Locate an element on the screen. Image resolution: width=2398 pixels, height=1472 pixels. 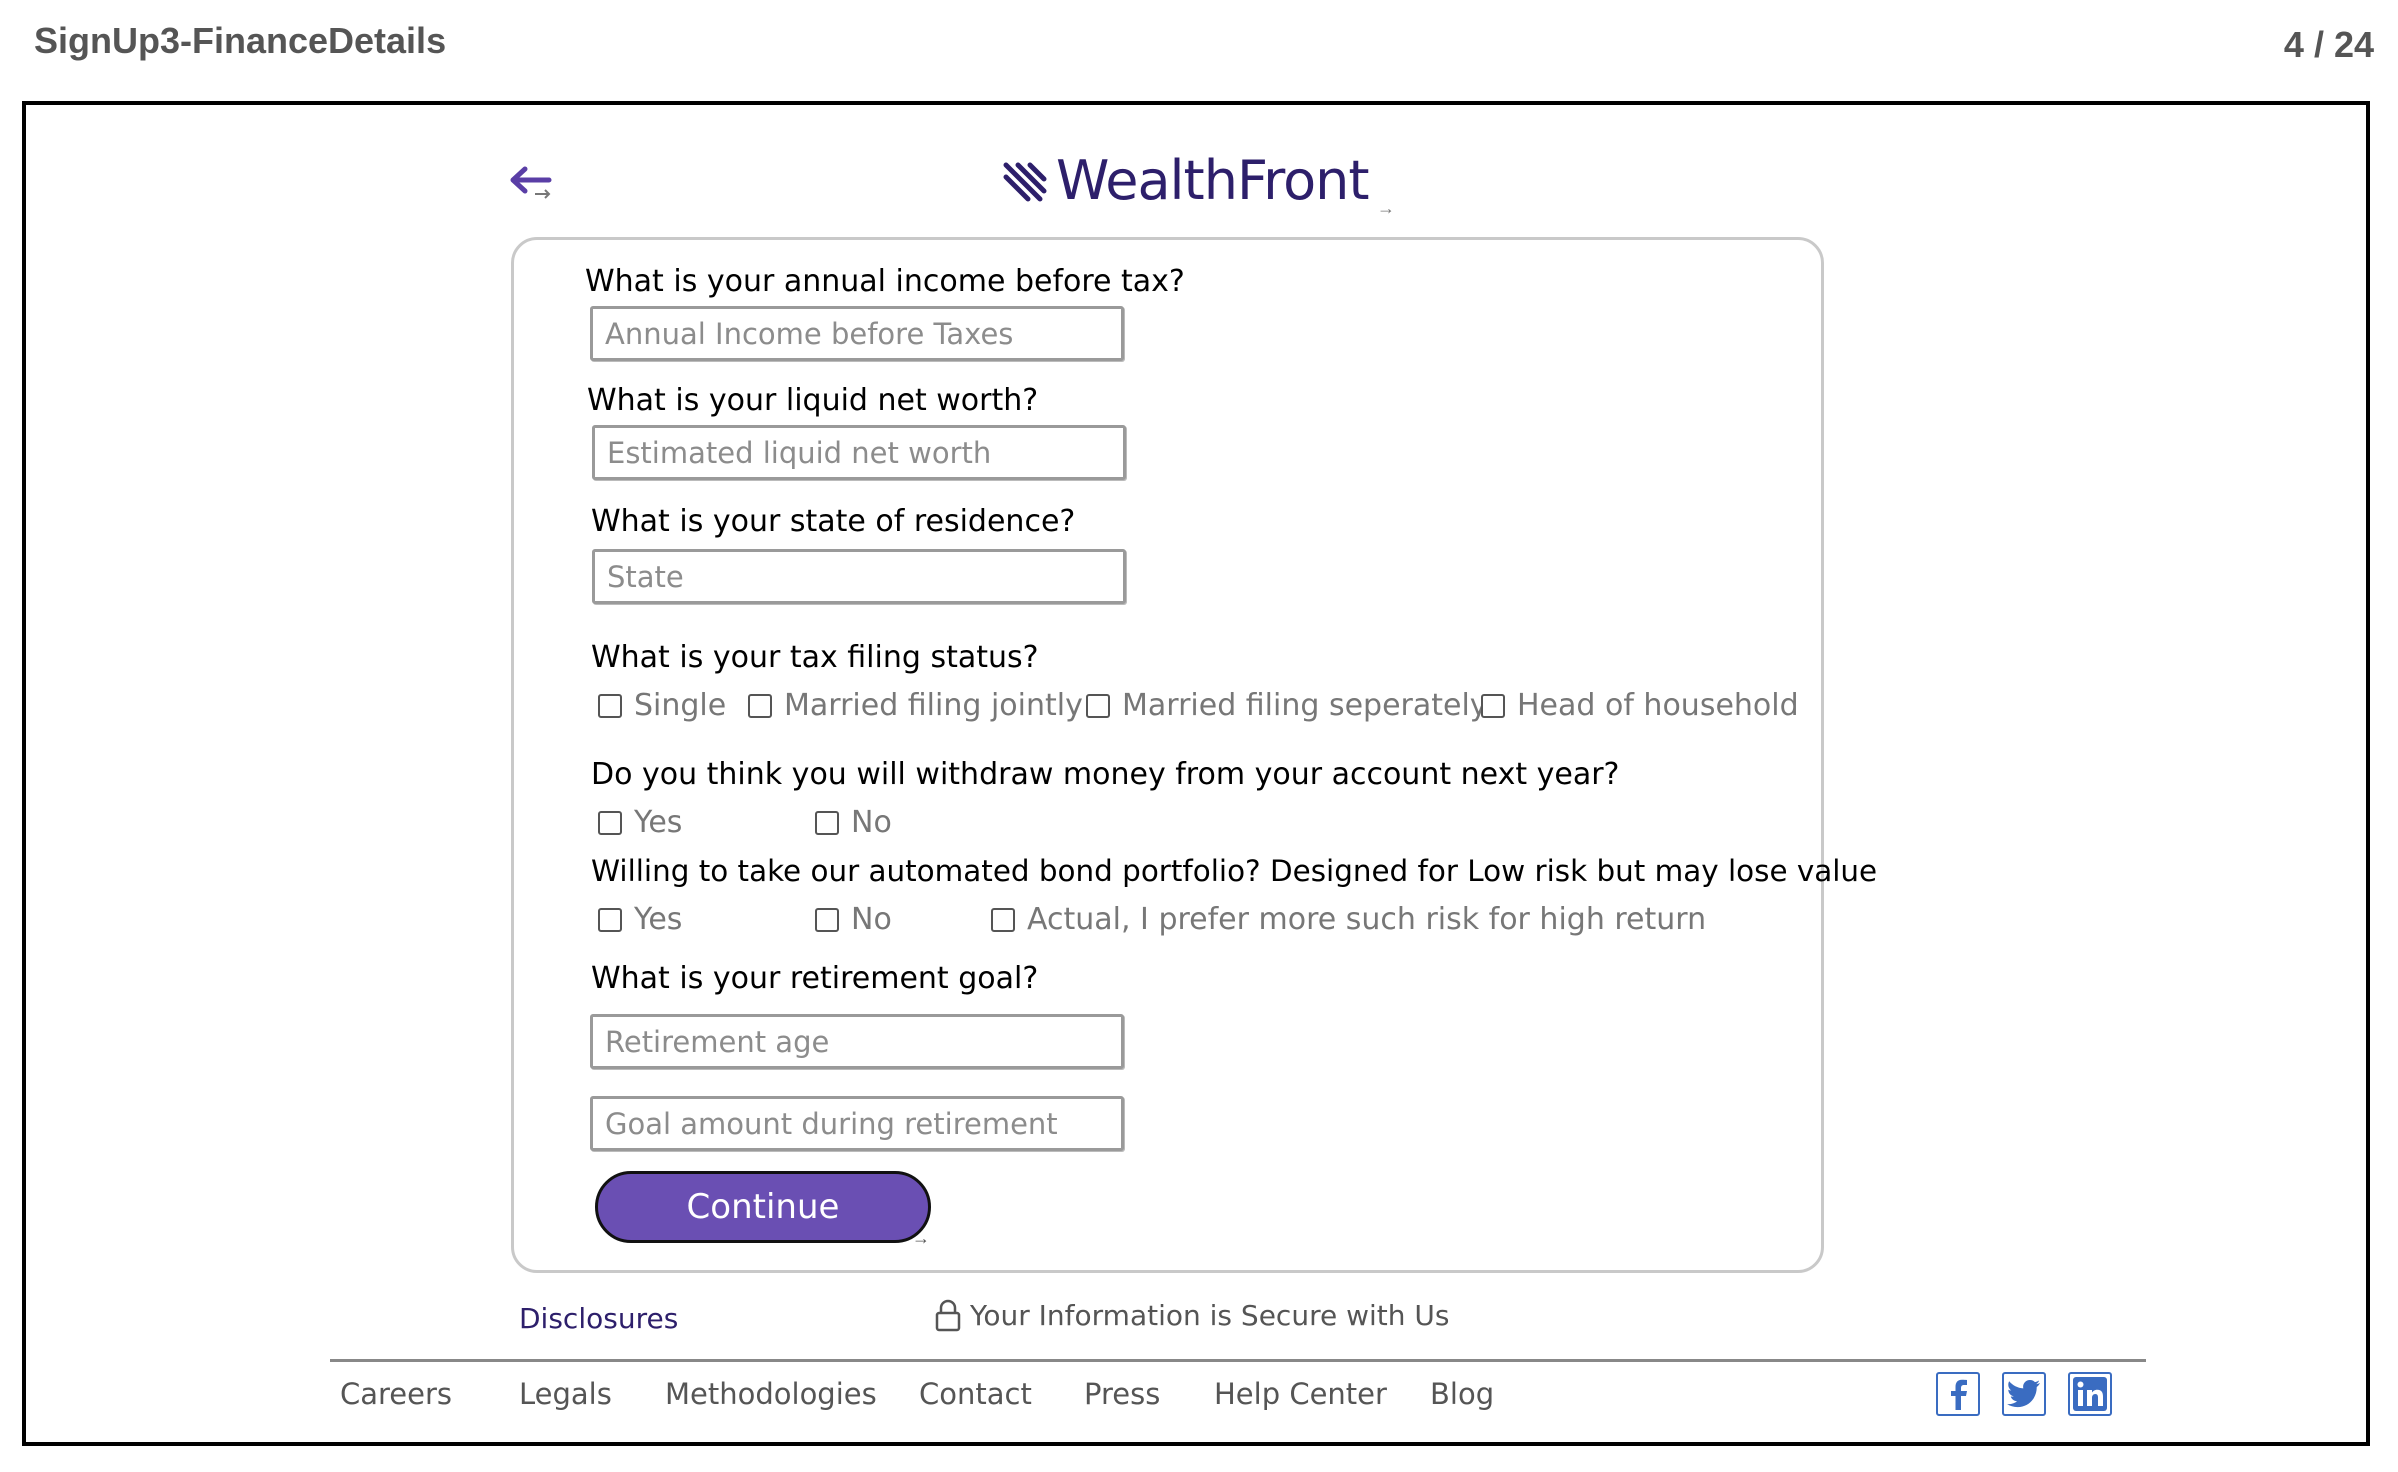
continue-link-arrow: → is located at coordinates (921, 1238).